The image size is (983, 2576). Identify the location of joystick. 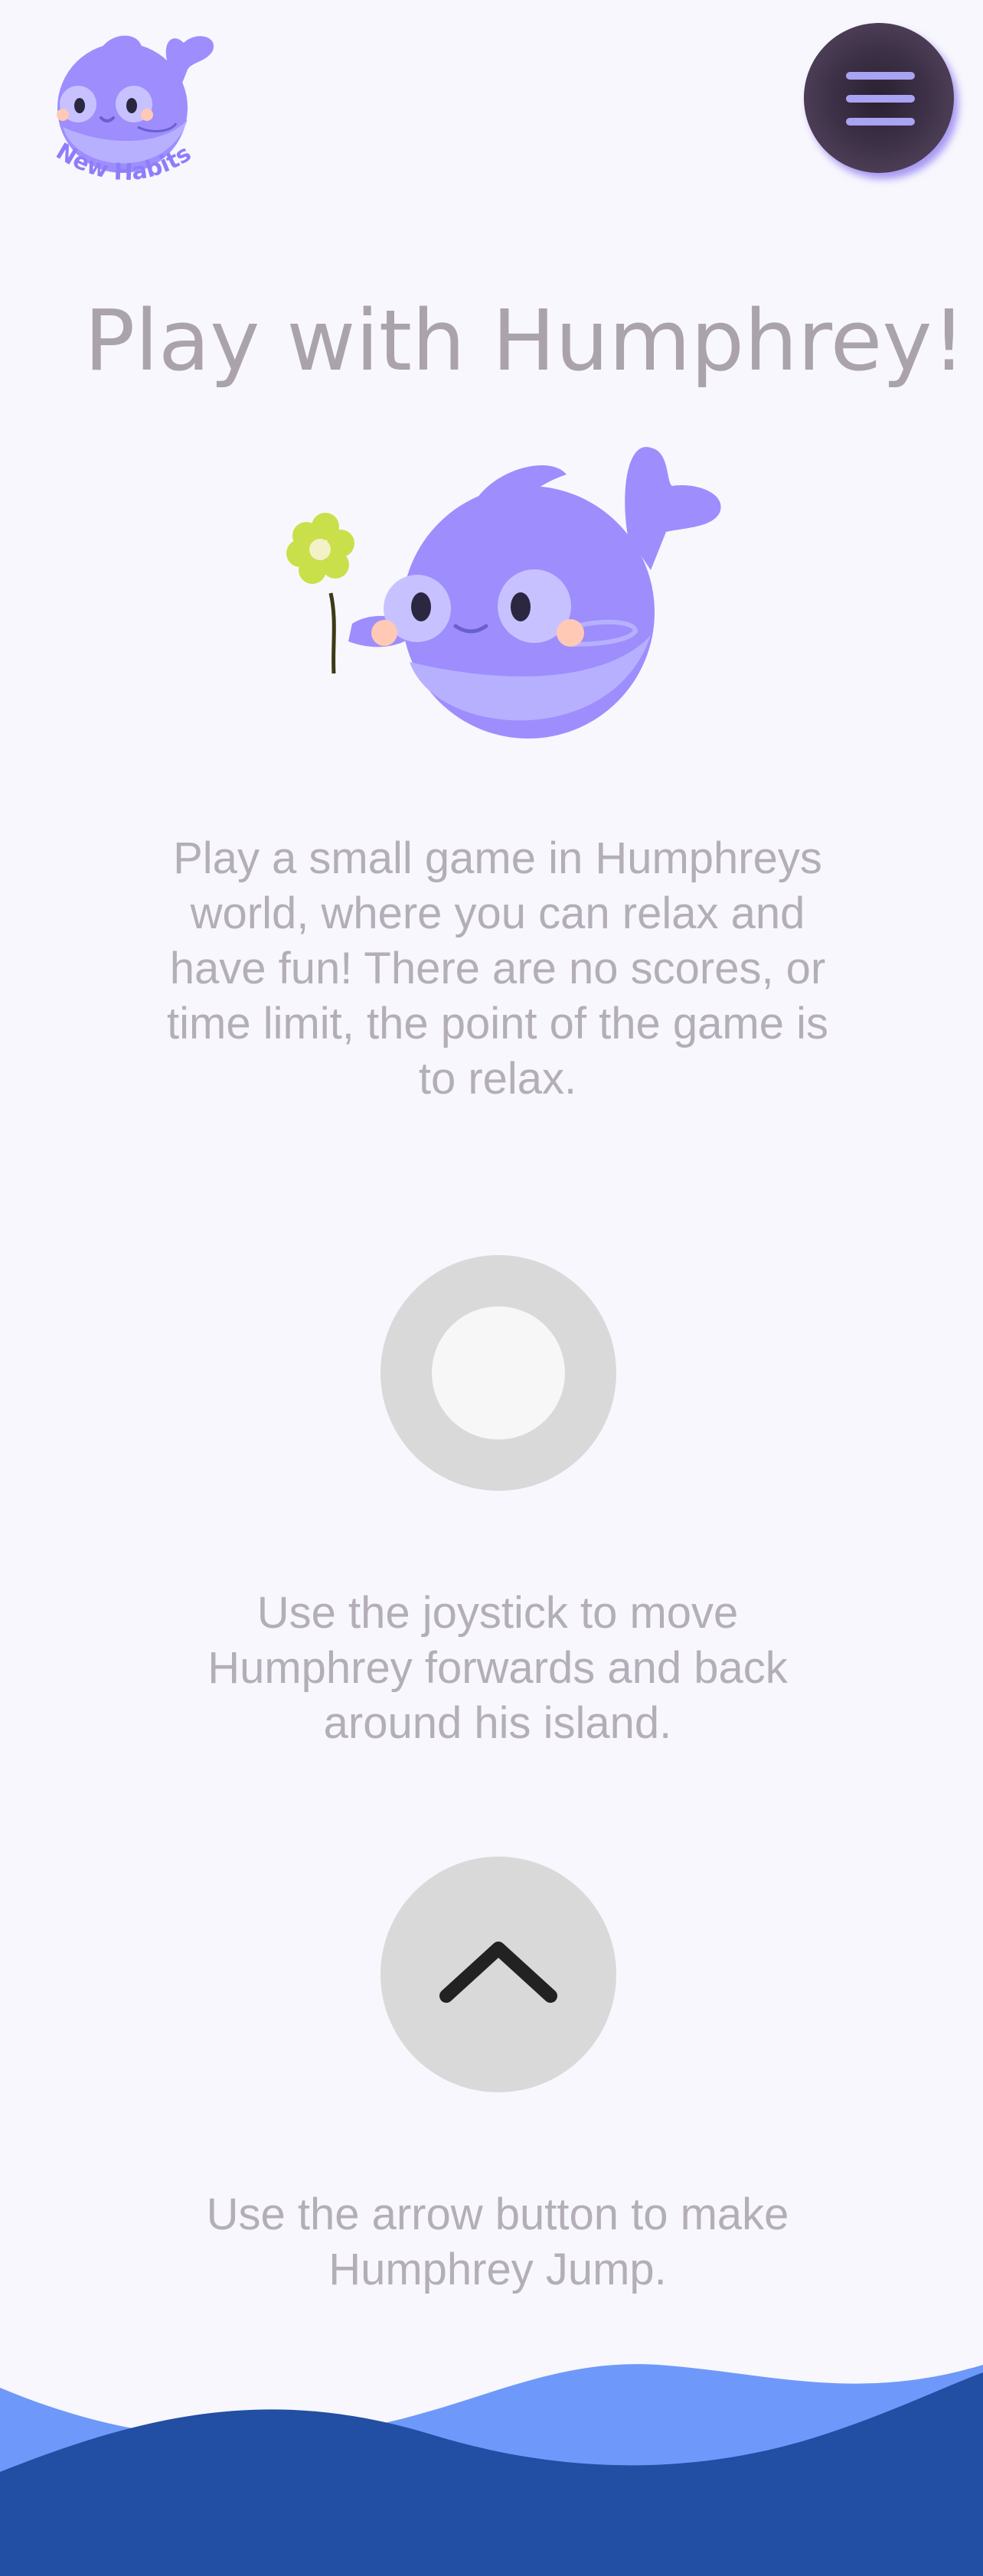
(498, 1373).